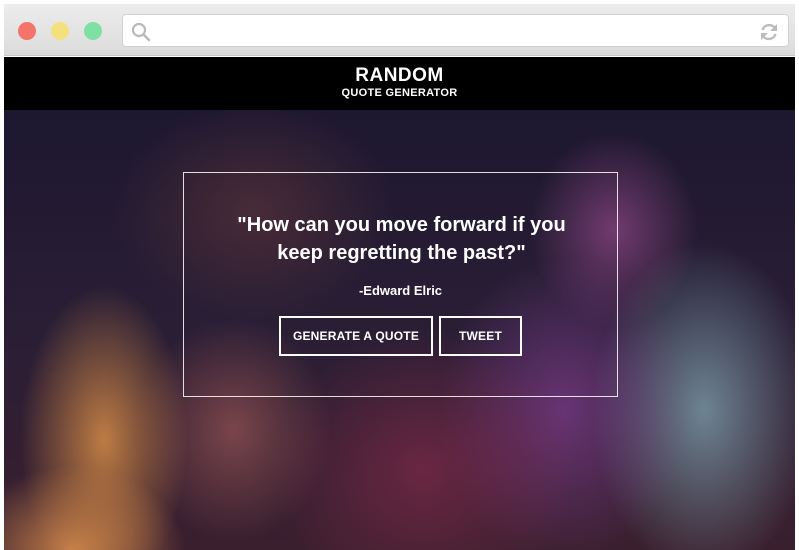 This screenshot has height=550, width=799. I want to click on close-window-button, so click(27, 31).